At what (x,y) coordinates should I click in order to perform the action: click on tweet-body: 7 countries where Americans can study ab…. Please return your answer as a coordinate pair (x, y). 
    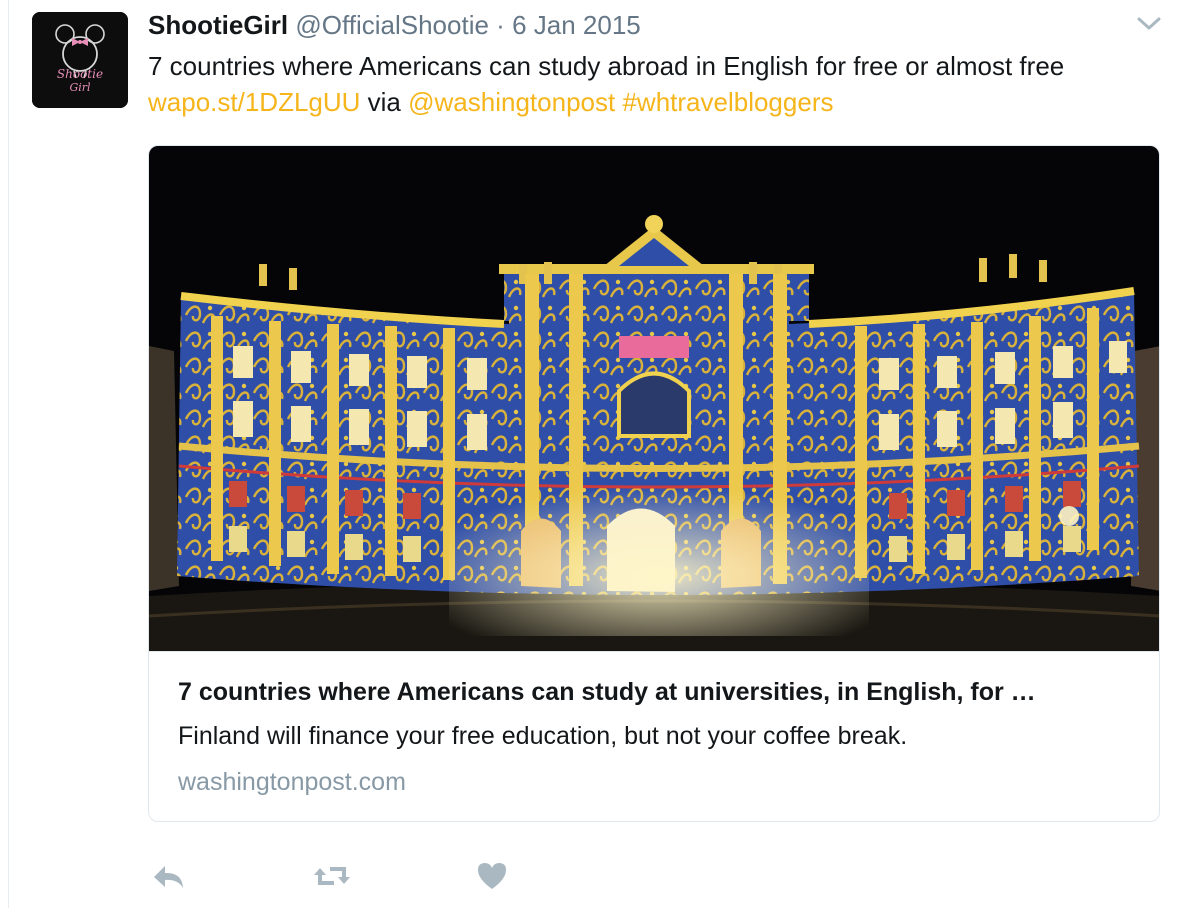
    Looking at the image, I should click on (606, 66).